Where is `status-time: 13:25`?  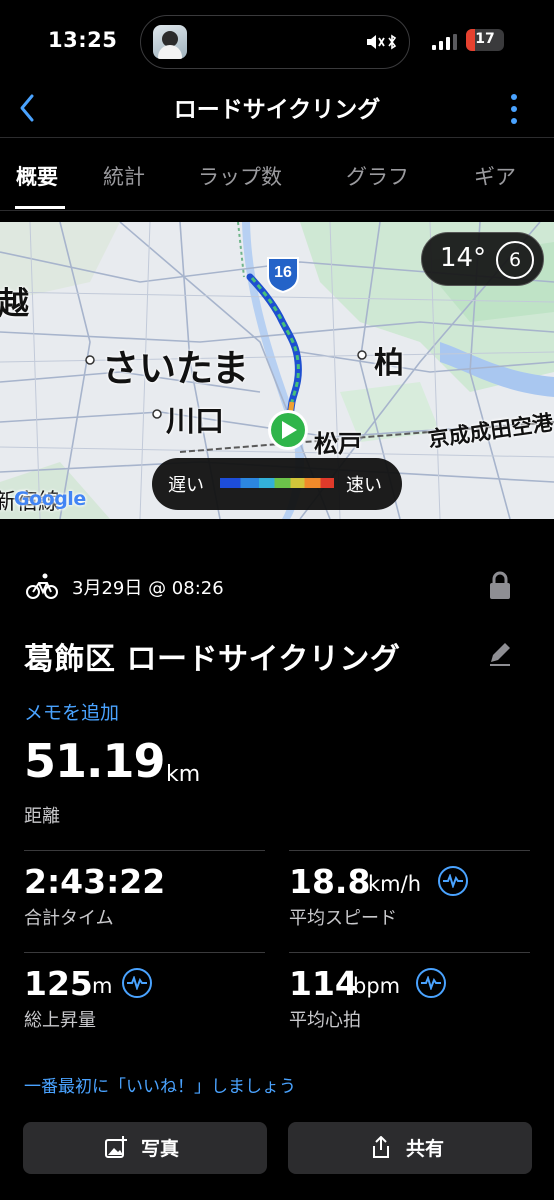 status-time: 13:25 is located at coordinates (83, 40).